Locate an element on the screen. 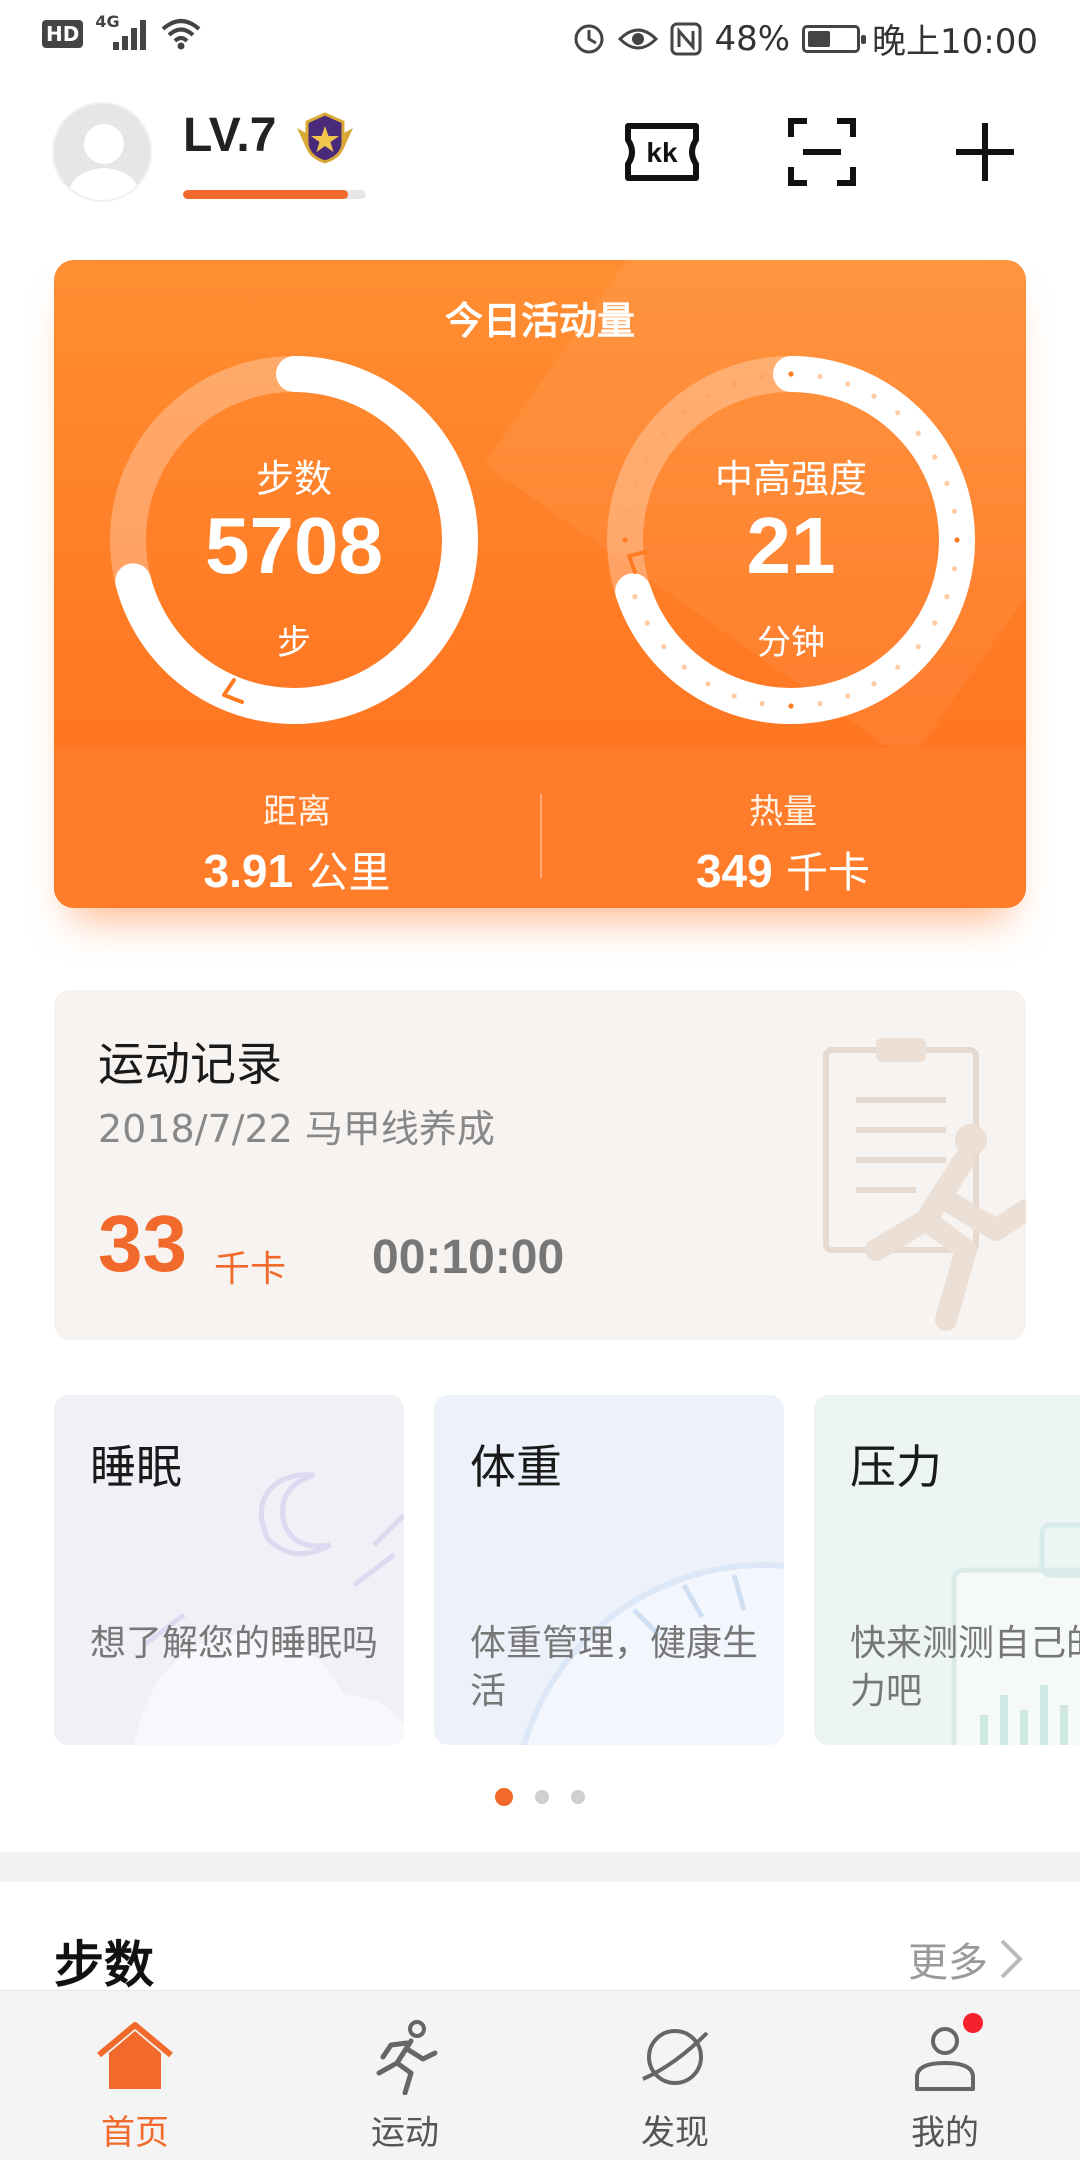 The height and width of the screenshot is (2160, 1080). record-title: 运动记录 is located at coordinates (190, 1064).